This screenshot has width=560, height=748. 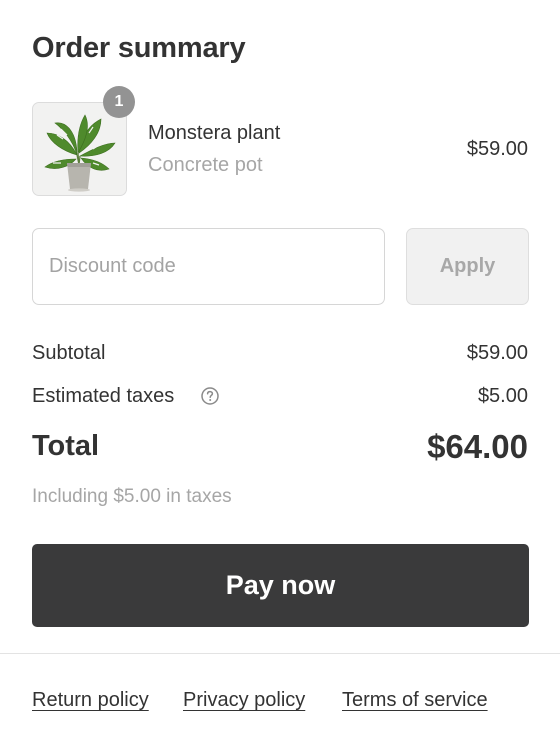 What do you see at coordinates (497, 353) in the screenshot?
I see `subtotal-value: $59.00` at bounding box center [497, 353].